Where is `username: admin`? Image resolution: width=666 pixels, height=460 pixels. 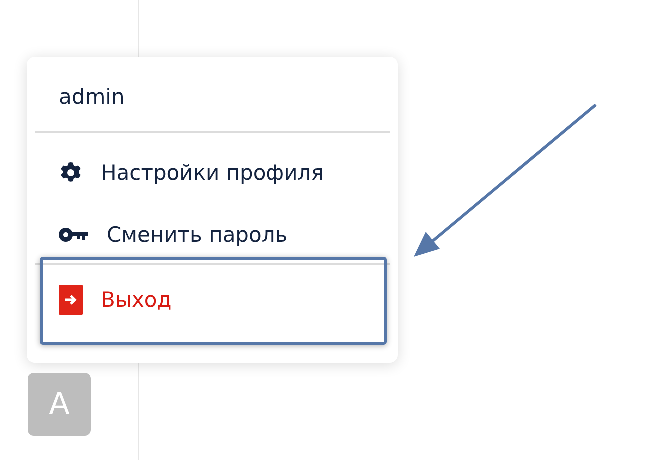 username: admin is located at coordinates (92, 97).